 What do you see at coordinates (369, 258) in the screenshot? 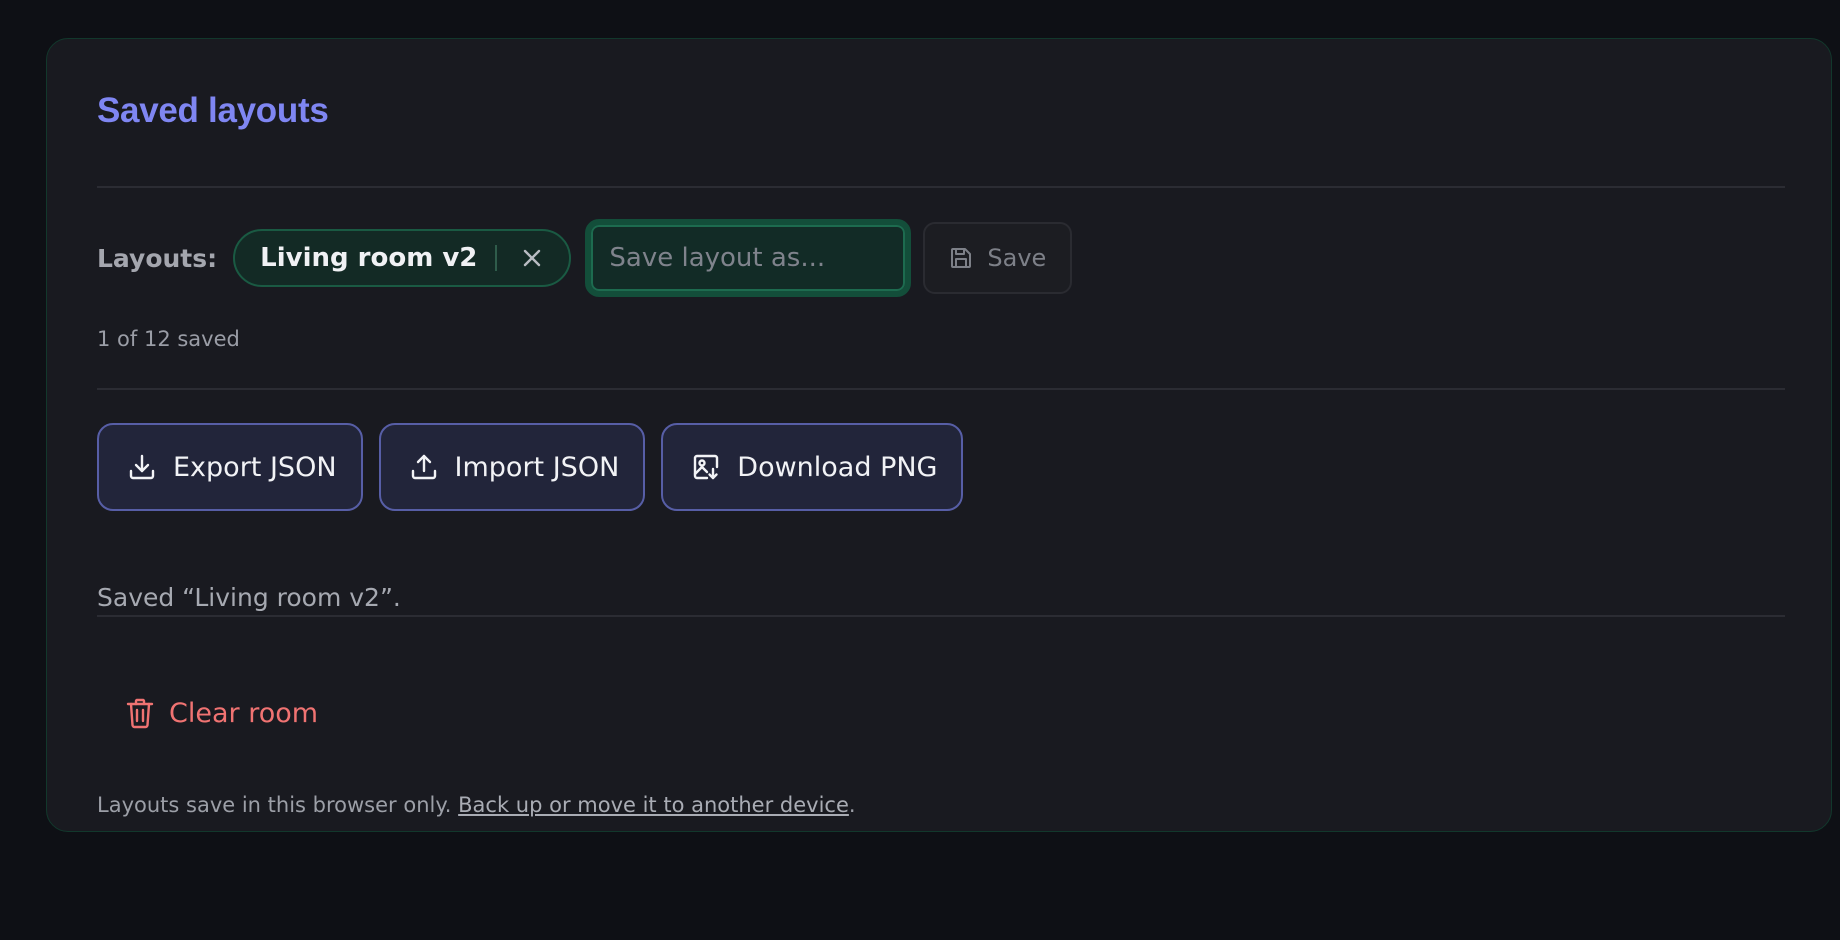
I see `layout-chip-label: Living room v2` at bounding box center [369, 258].